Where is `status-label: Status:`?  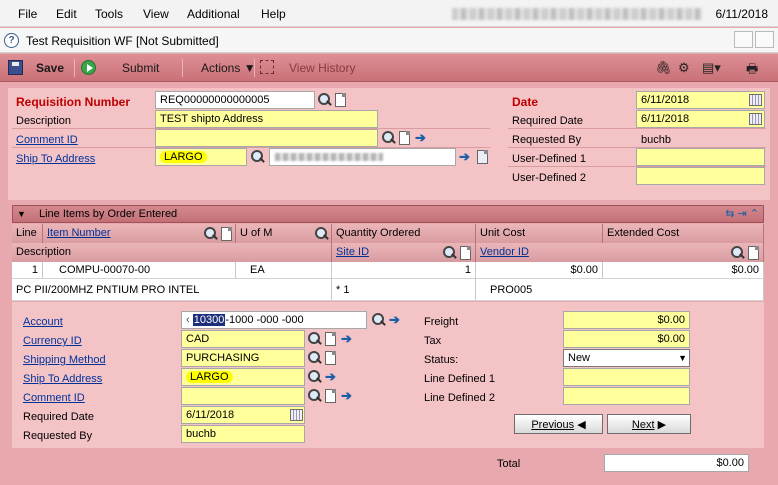 status-label: Status: is located at coordinates (441, 360).